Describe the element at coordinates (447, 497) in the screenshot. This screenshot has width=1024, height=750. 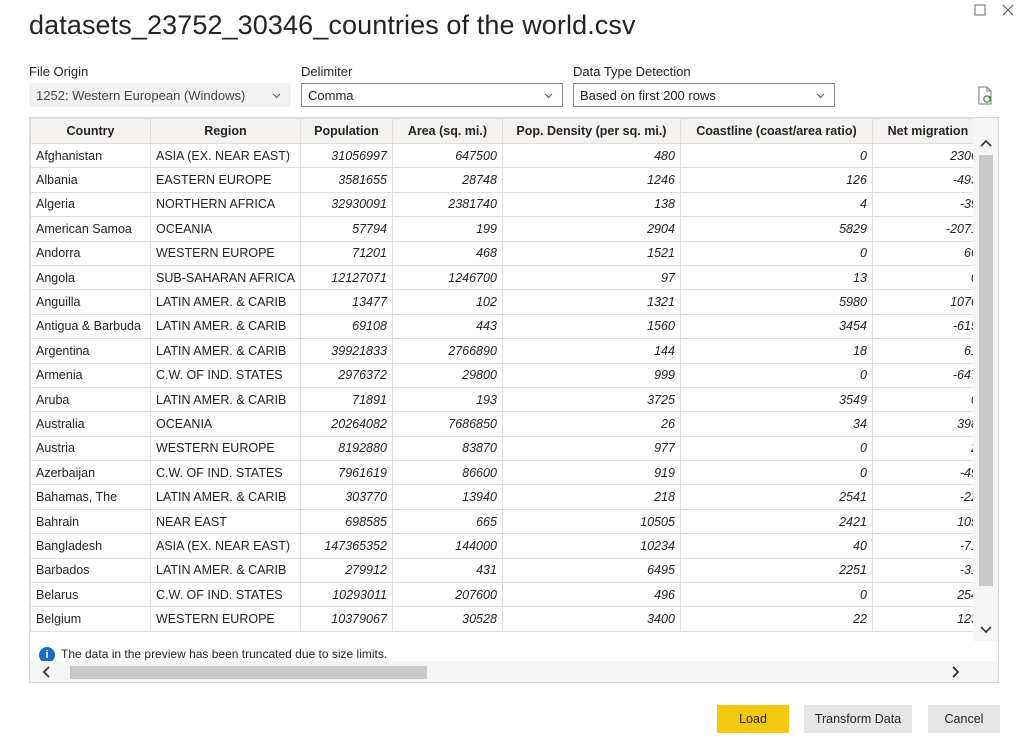
I see `table-cell: 13940` at that location.